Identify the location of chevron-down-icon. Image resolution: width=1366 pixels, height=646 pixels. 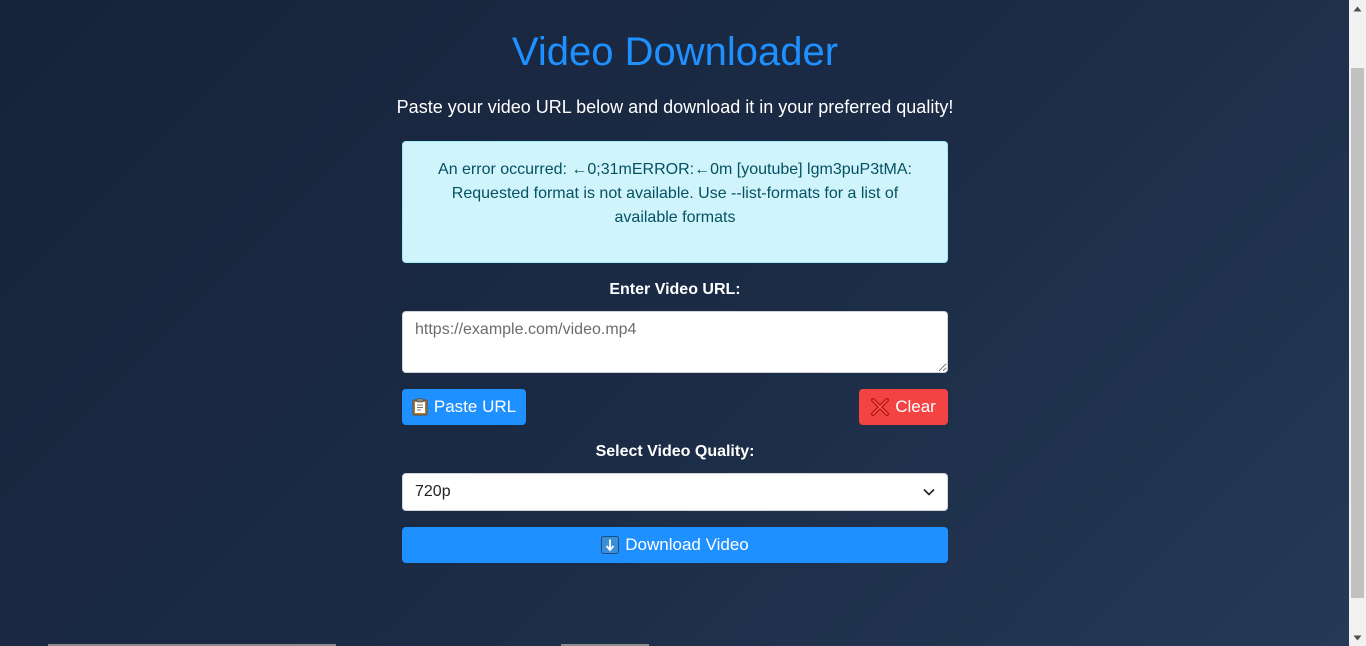
(929, 492).